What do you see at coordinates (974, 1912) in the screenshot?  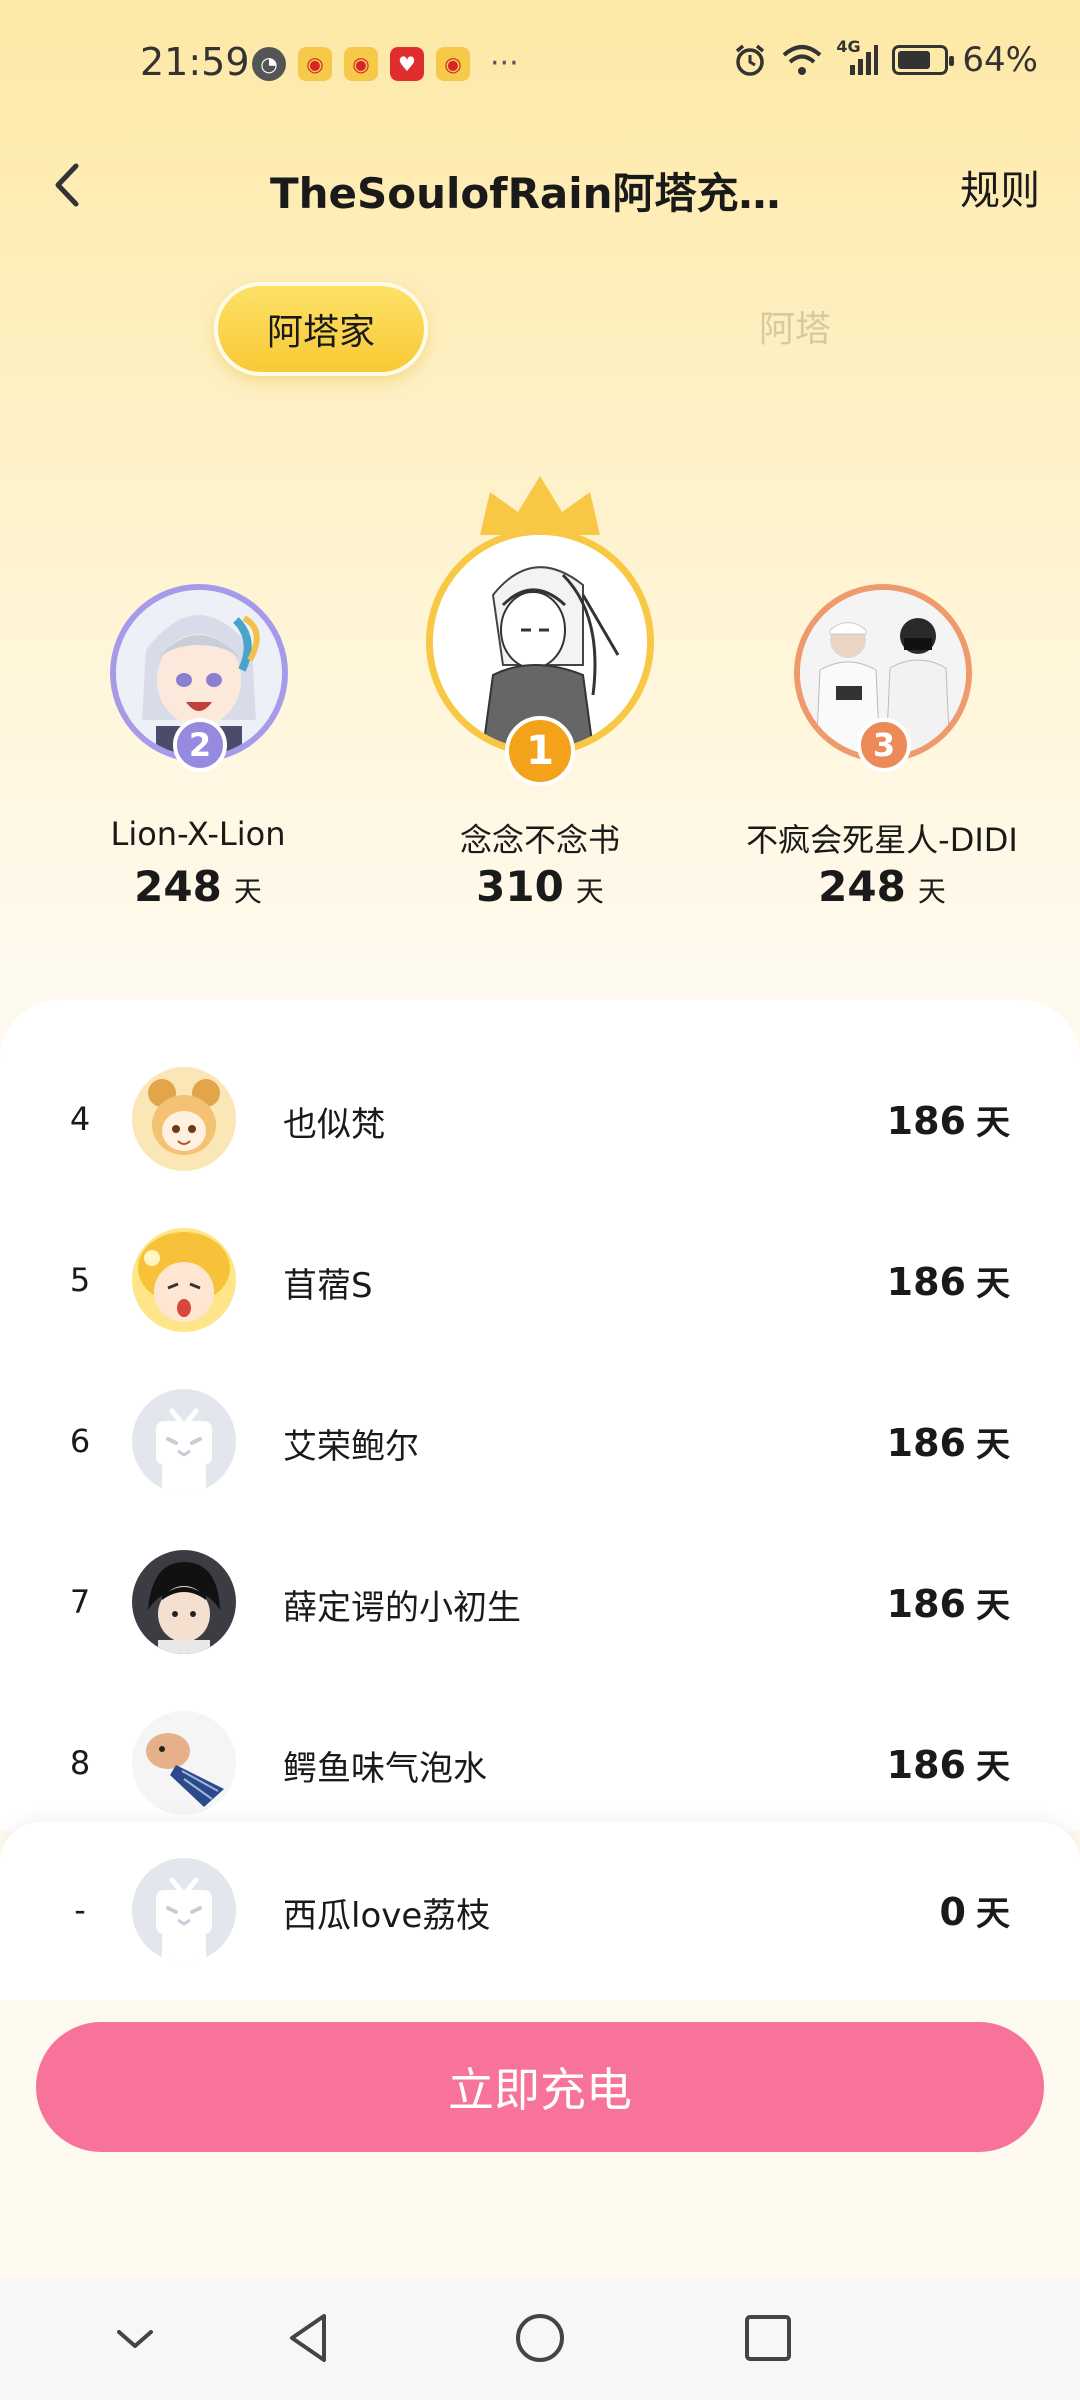 I see `charge-days: 0天` at bounding box center [974, 1912].